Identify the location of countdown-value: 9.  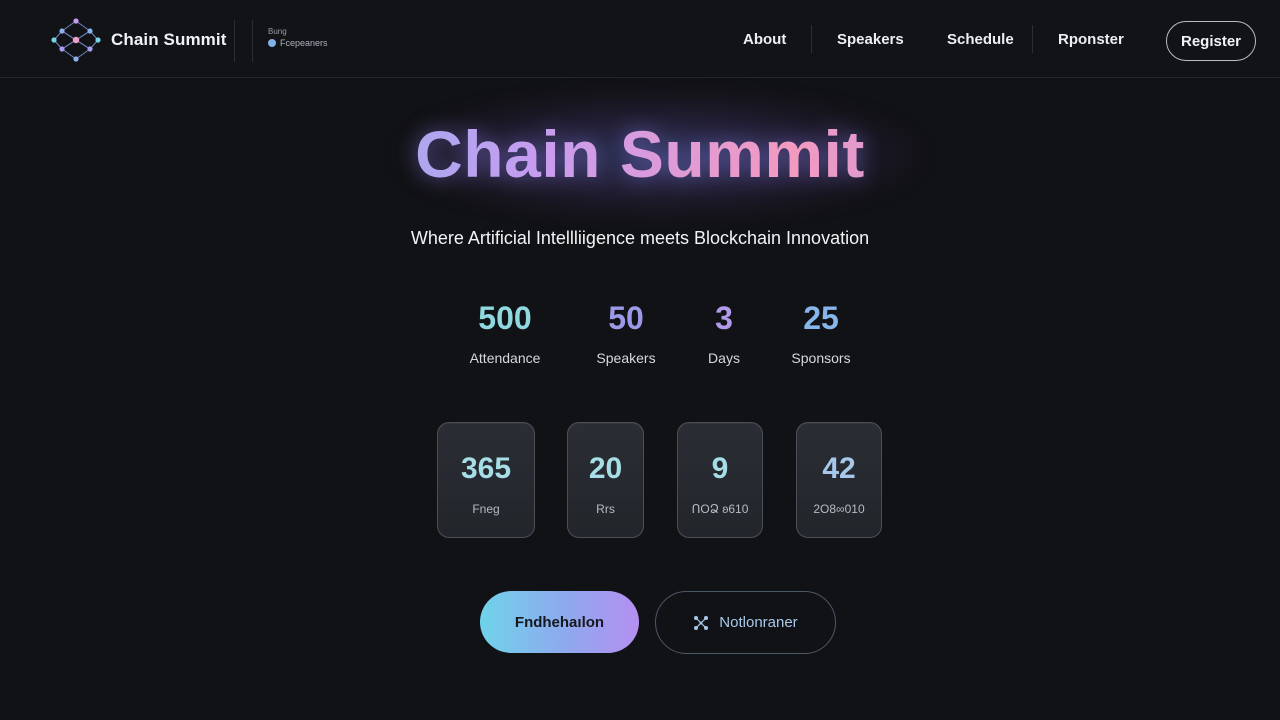
(720, 468).